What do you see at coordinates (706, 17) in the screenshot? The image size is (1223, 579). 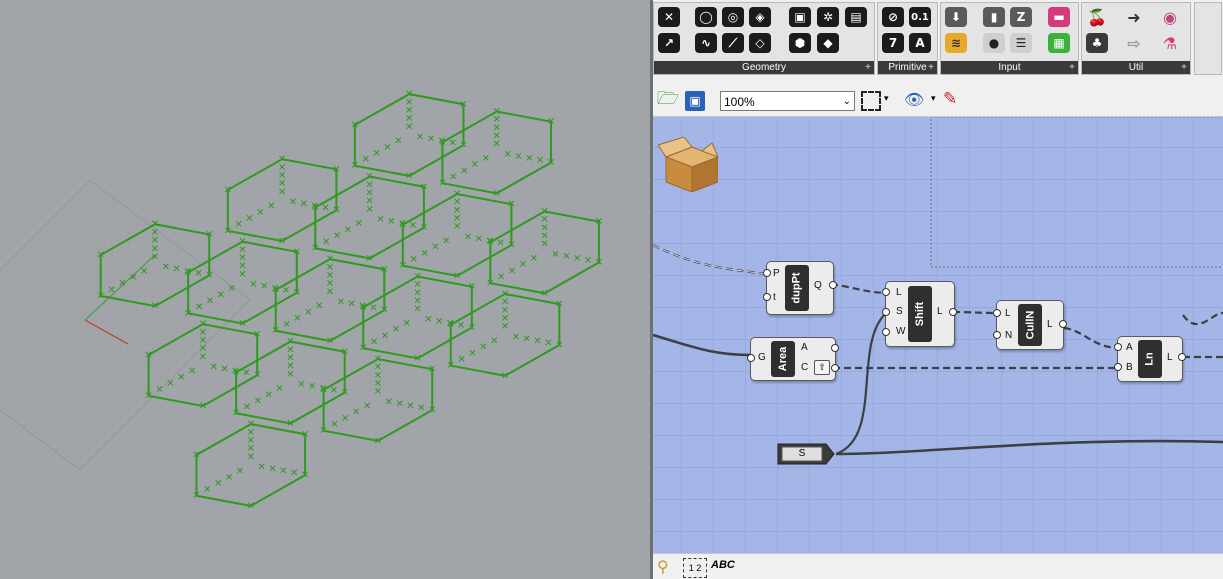 I see `circle-param-button: ◯` at bounding box center [706, 17].